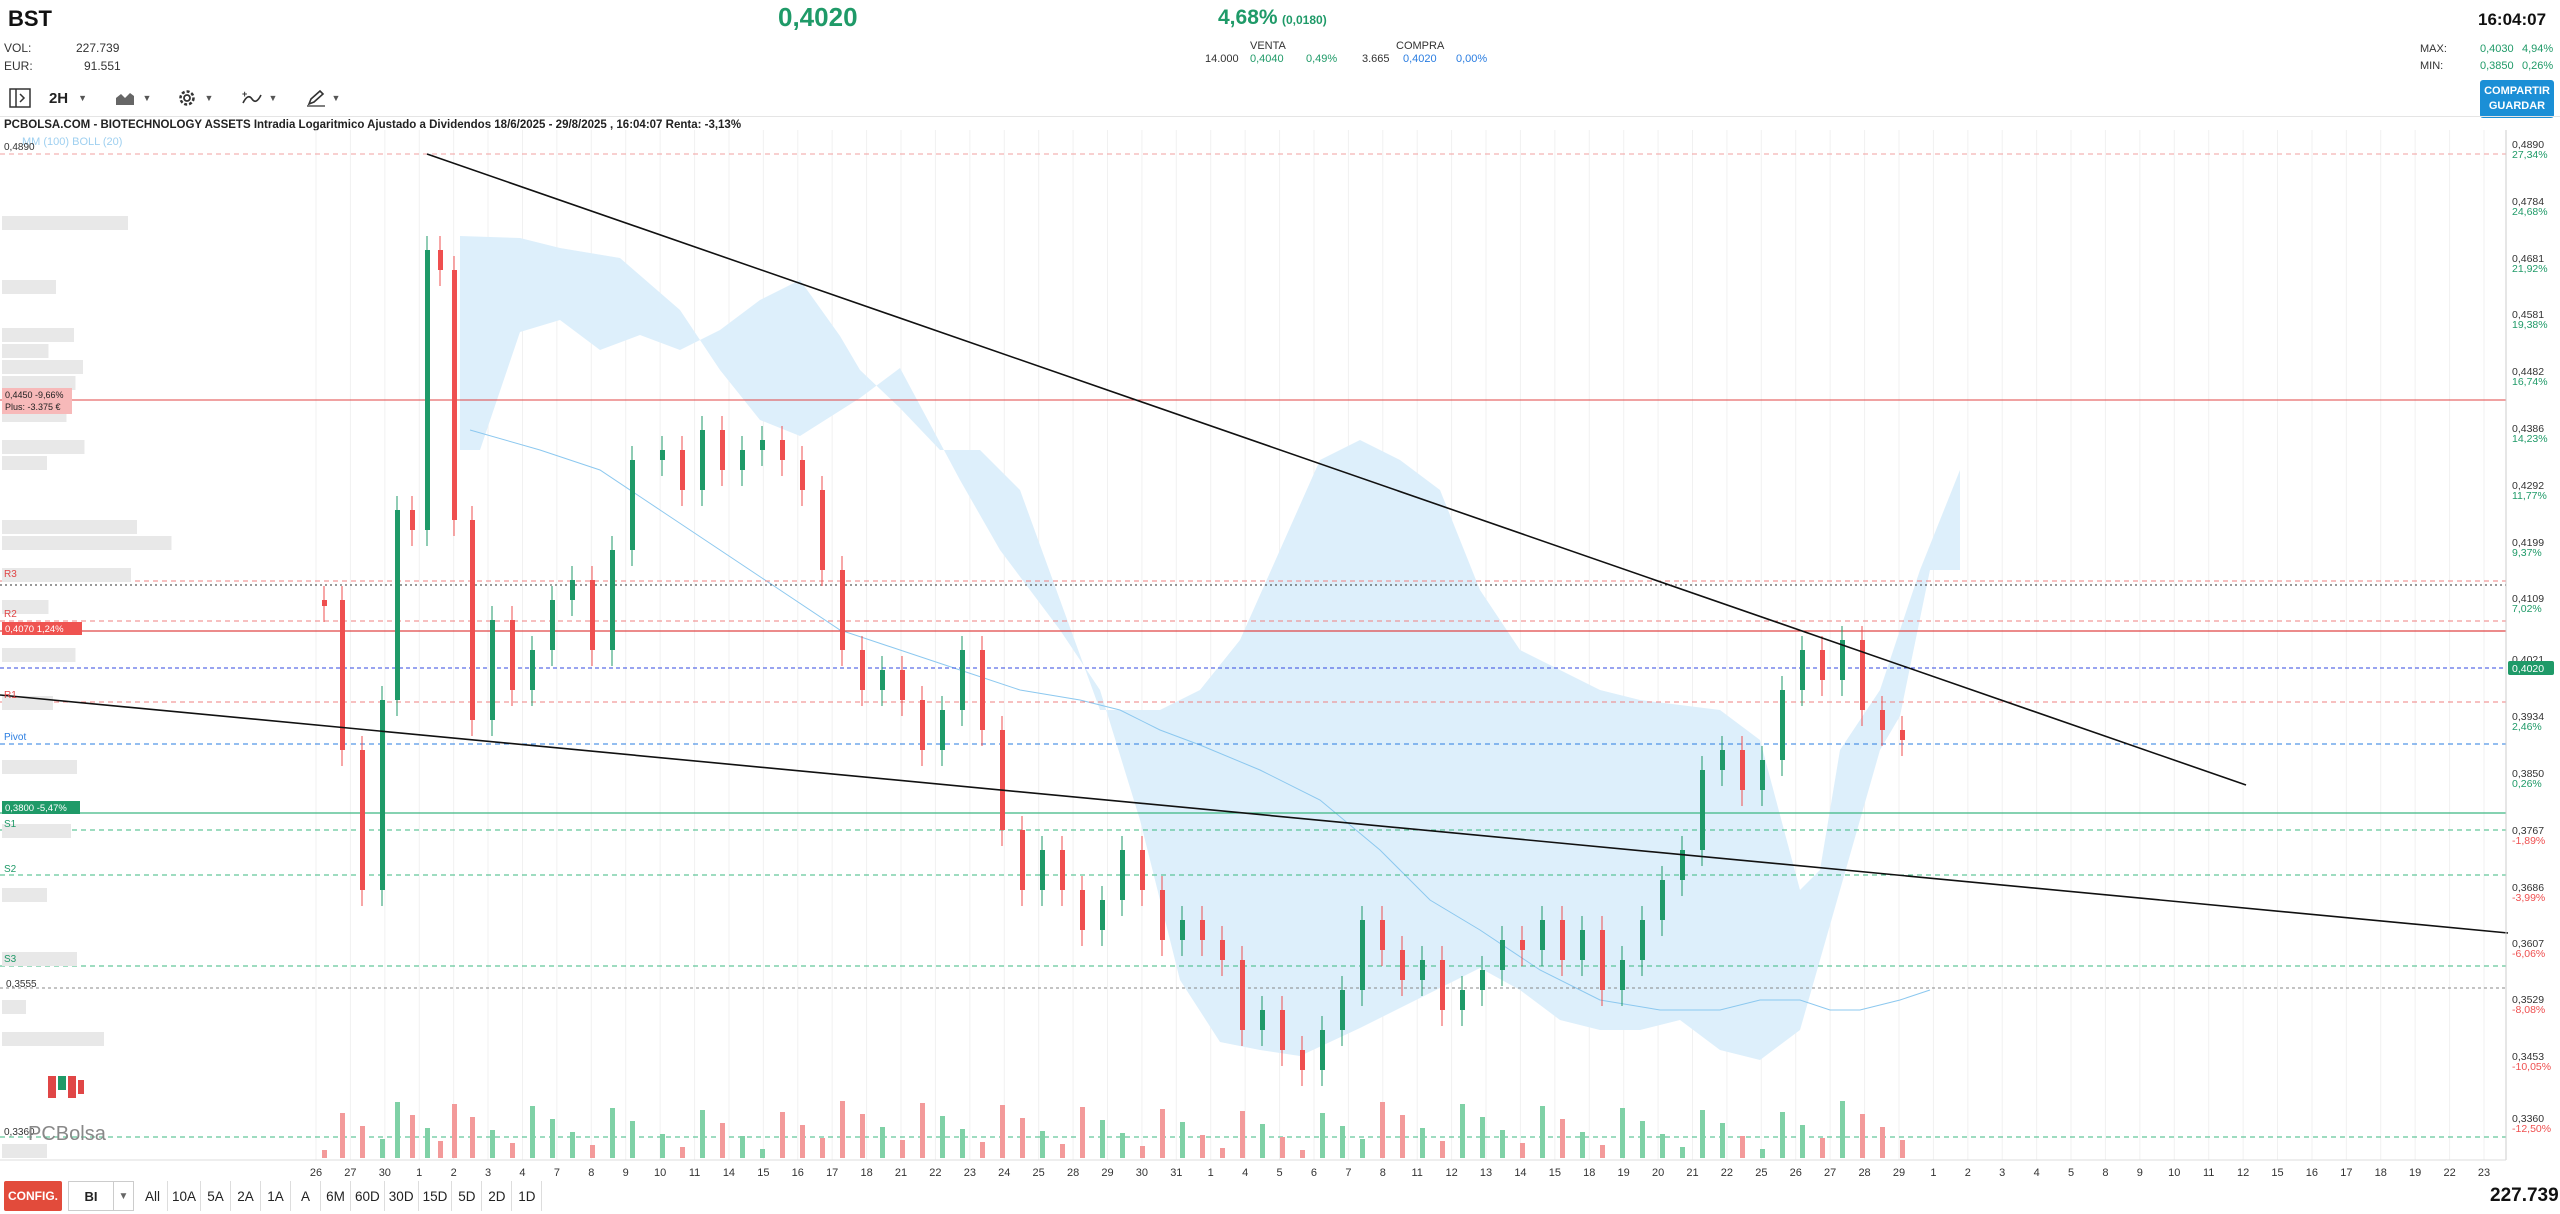 The height and width of the screenshot is (1214, 2560). I want to click on buy-pct: 0,00%, so click(1472, 59).